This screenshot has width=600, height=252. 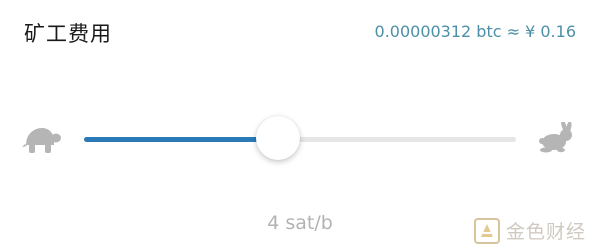 What do you see at coordinates (556, 138) in the screenshot?
I see `rabbit-icon` at bounding box center [556, 138].